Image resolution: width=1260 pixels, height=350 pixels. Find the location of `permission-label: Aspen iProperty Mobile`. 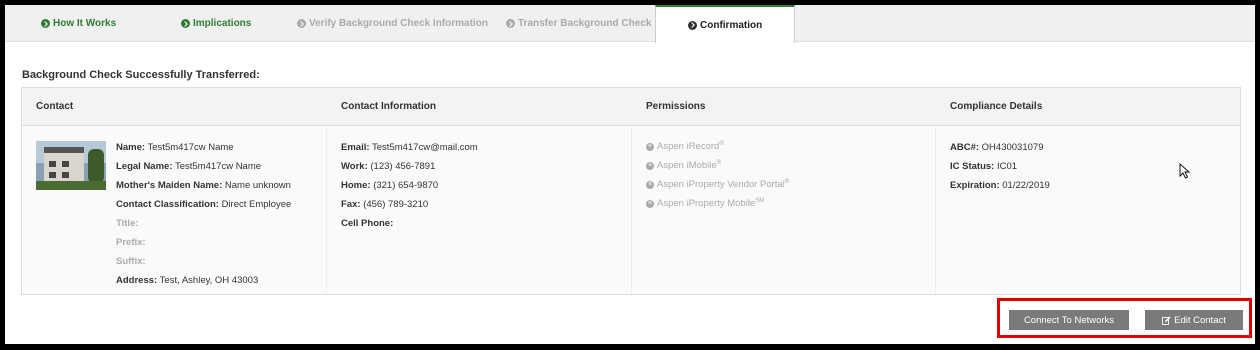

permission-label: Aspen iProperty Mobile is located at coordinates (706, 203).